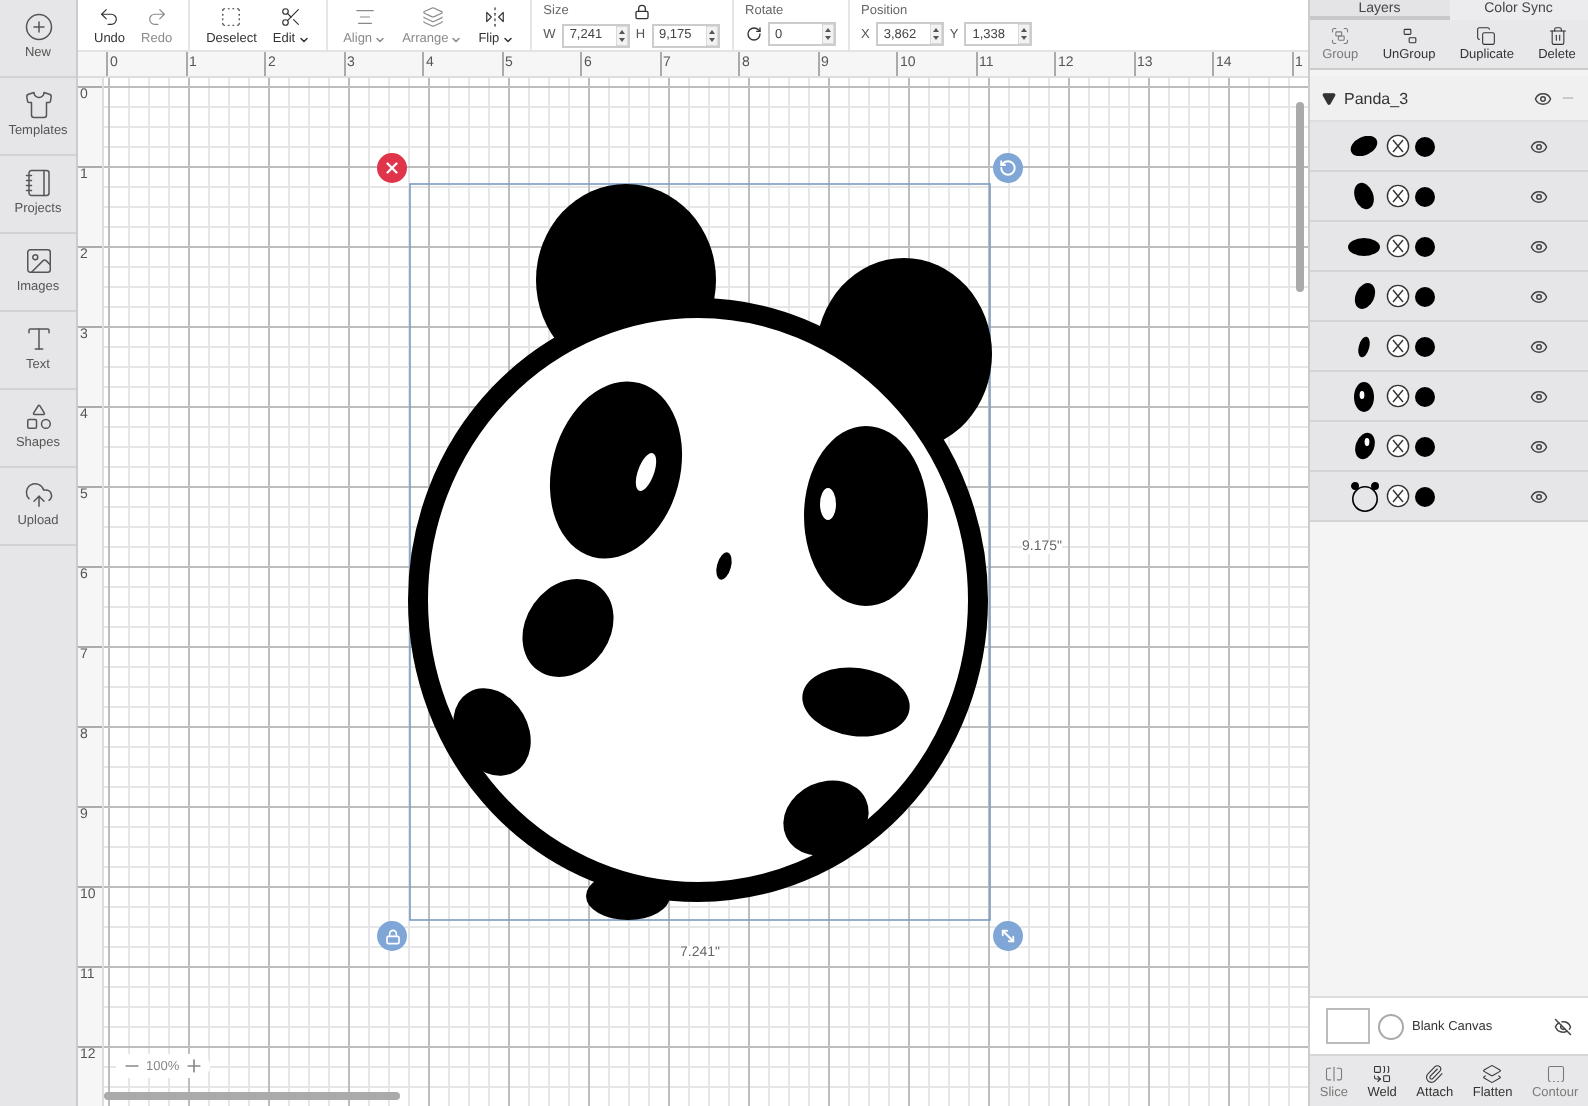 Image resolution: width=1588 pixels, height=1106 pixels. I want to click on cloud-upload-icon, so click(38, 495).